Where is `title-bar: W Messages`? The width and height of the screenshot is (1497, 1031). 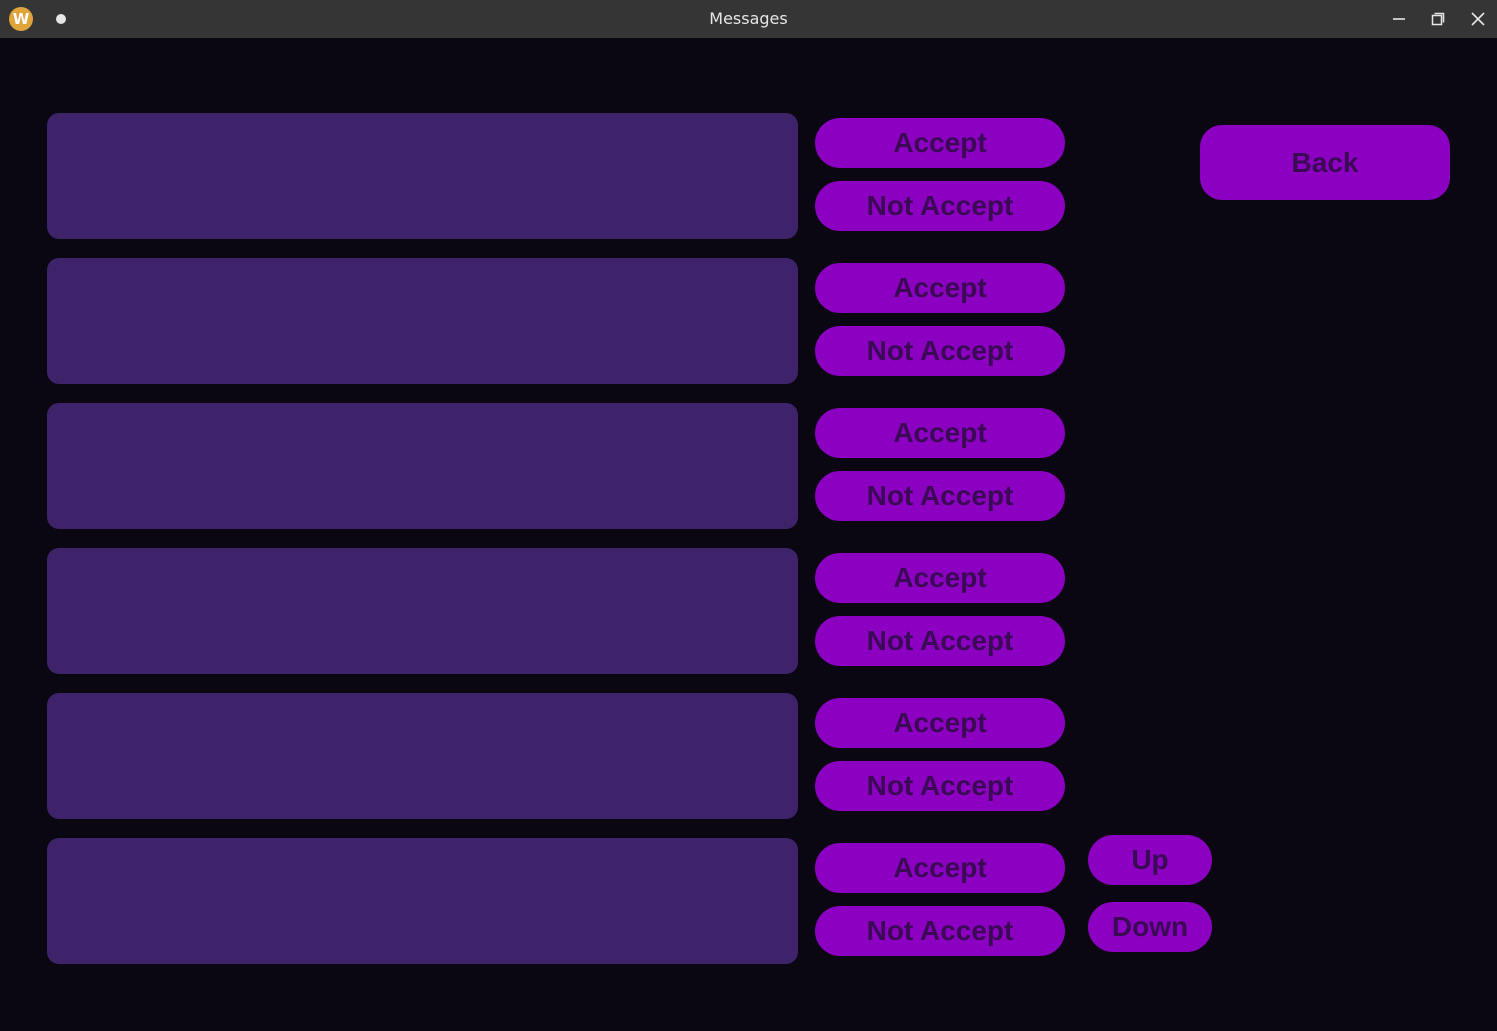
title-bar: W Messages is located at coordinates (748, 19).